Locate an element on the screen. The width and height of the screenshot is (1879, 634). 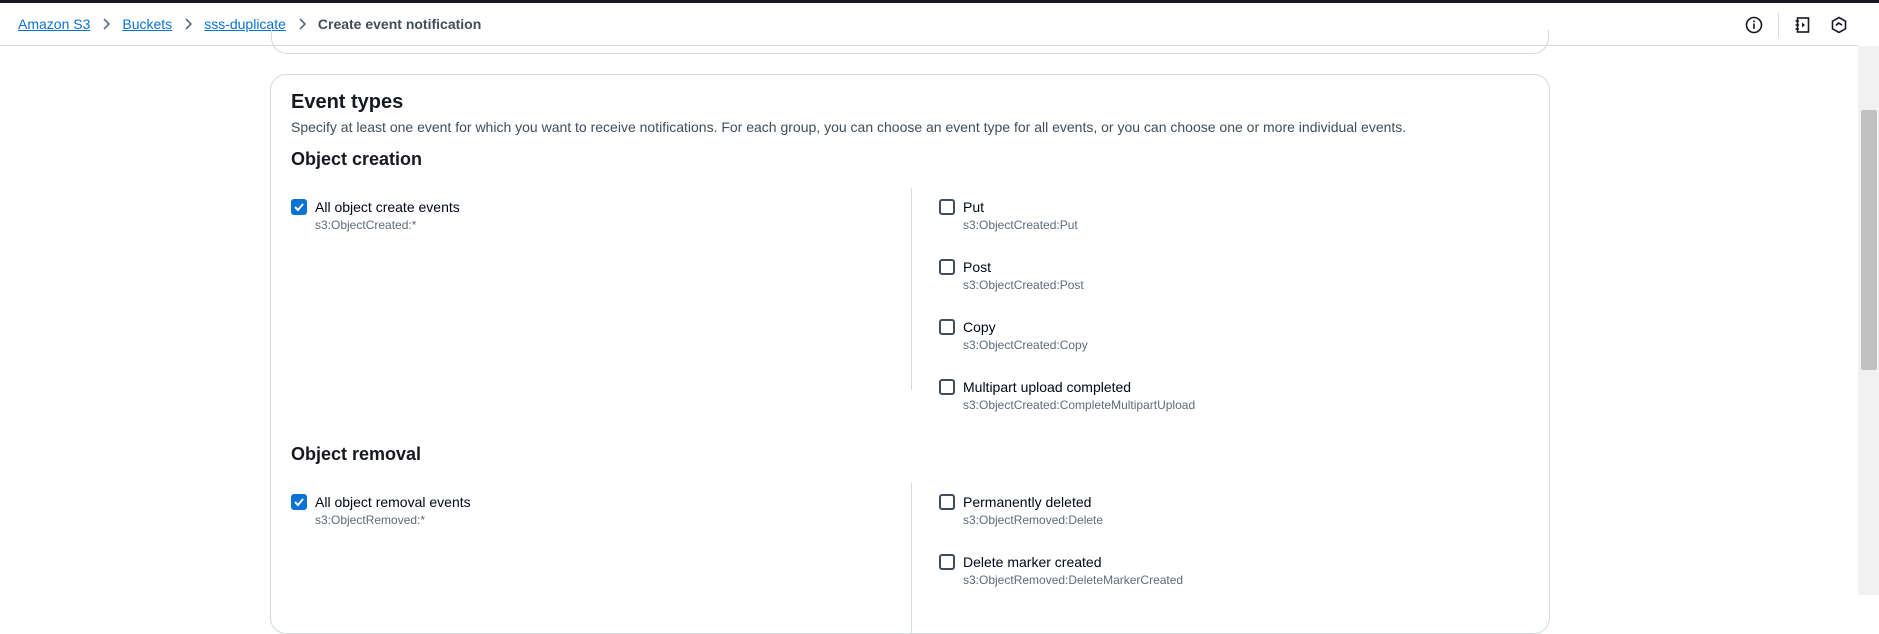
section-title: Event types is located at coordinates (347, 102).